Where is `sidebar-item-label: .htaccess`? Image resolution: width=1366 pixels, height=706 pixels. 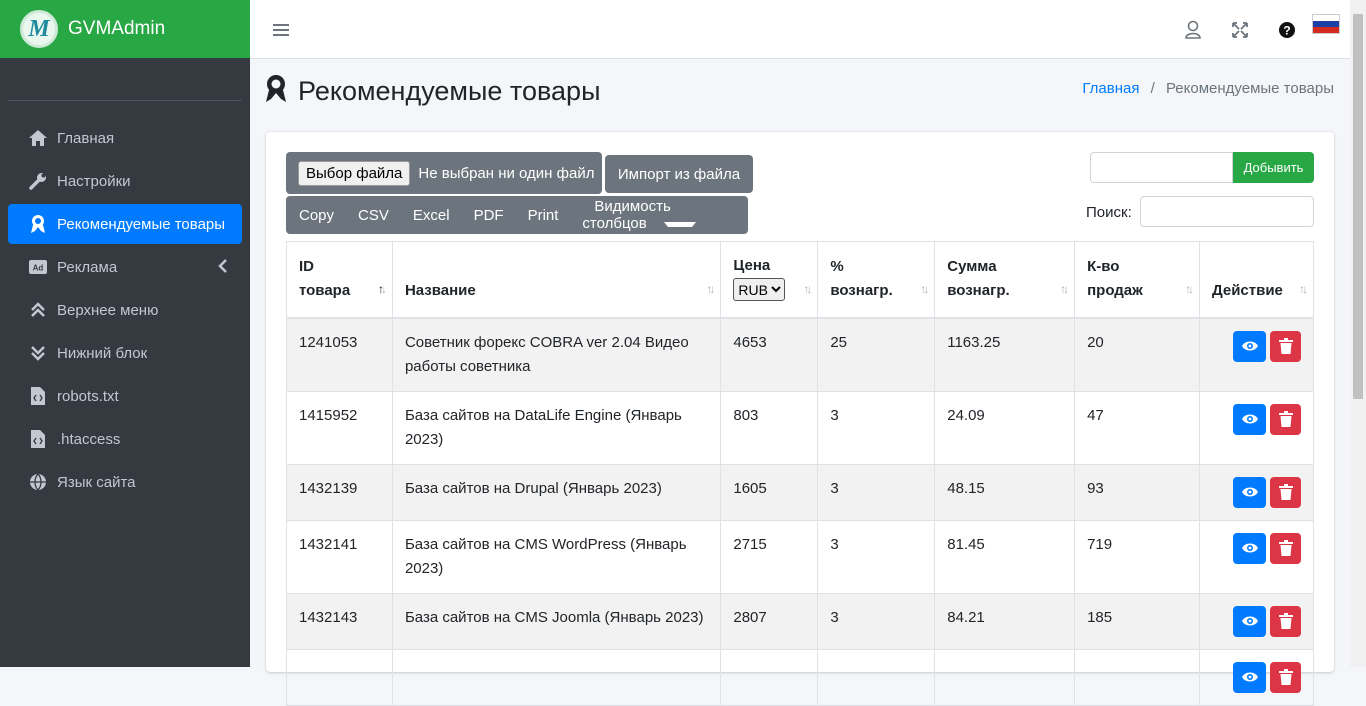
sidebar-item-label: .htaccess is located at coordinates (89, 439).